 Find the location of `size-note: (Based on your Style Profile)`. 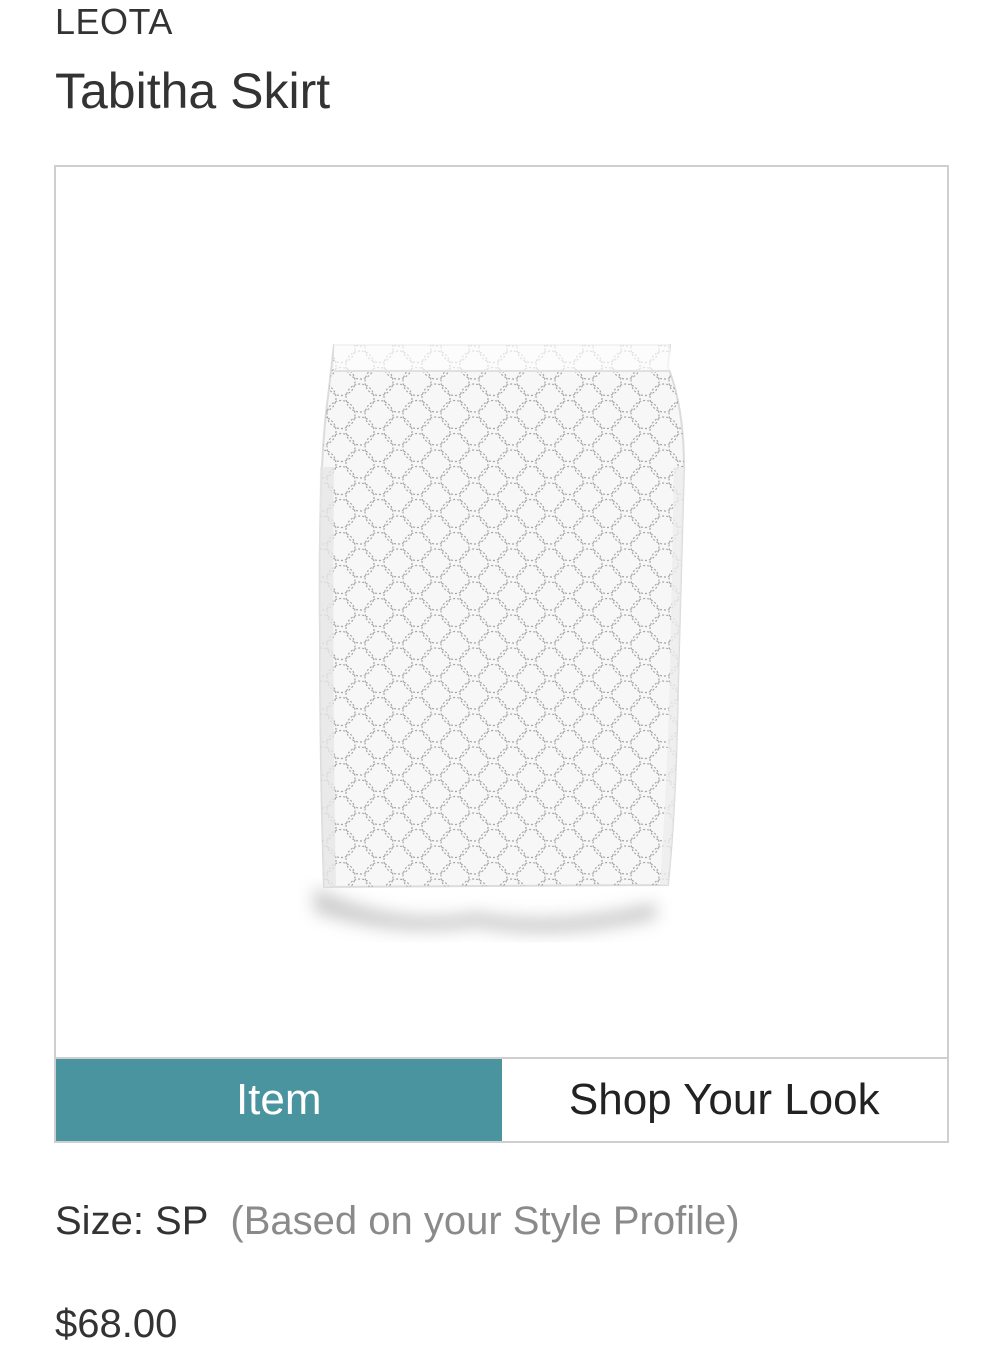

size-note: (Based on your Style Profile) is located at coordinates (485, 1221).